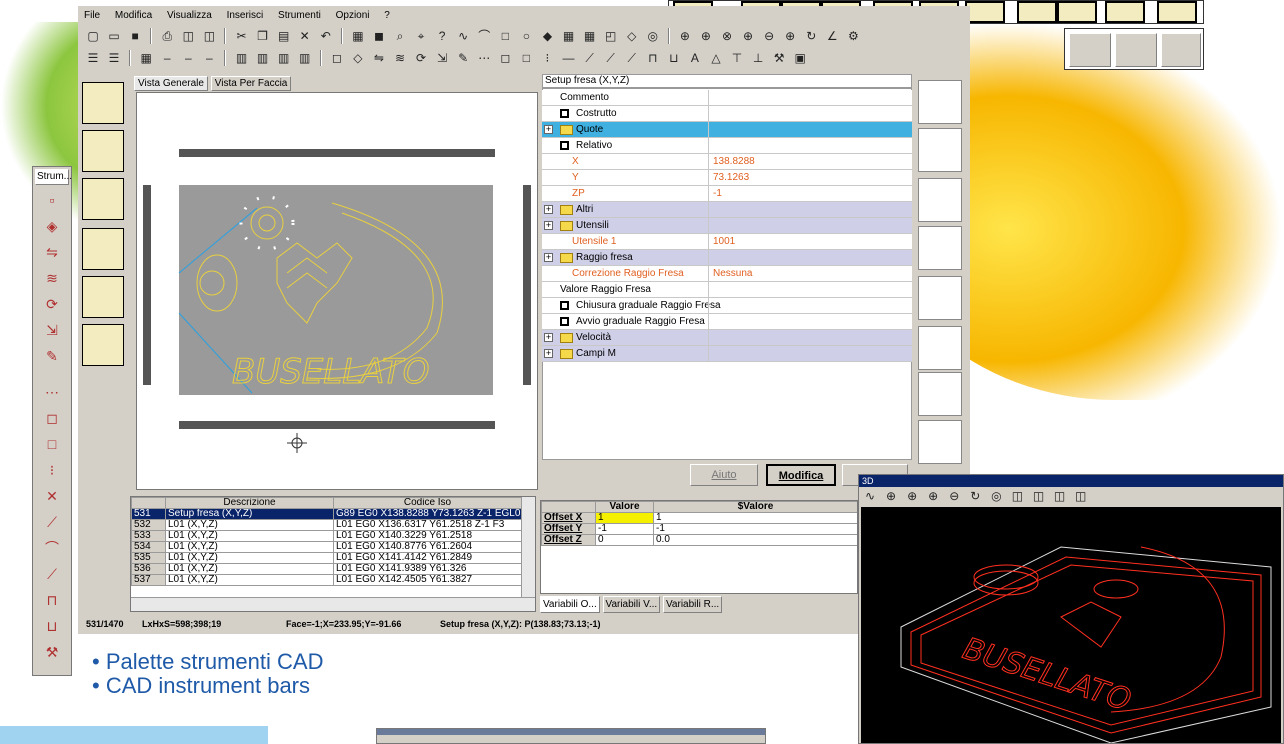 The image size is (1284, 744). Describe the element at coordinates (379, 58) in the screenshot. I see `mirror-icon: ⇋` at that location.